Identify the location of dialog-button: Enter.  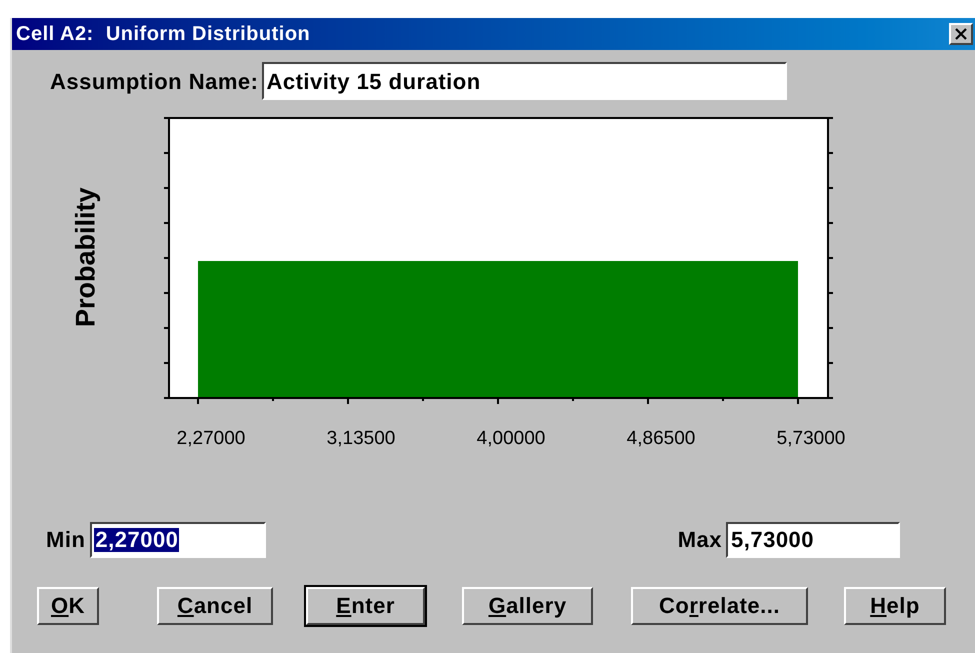
(365, 605).